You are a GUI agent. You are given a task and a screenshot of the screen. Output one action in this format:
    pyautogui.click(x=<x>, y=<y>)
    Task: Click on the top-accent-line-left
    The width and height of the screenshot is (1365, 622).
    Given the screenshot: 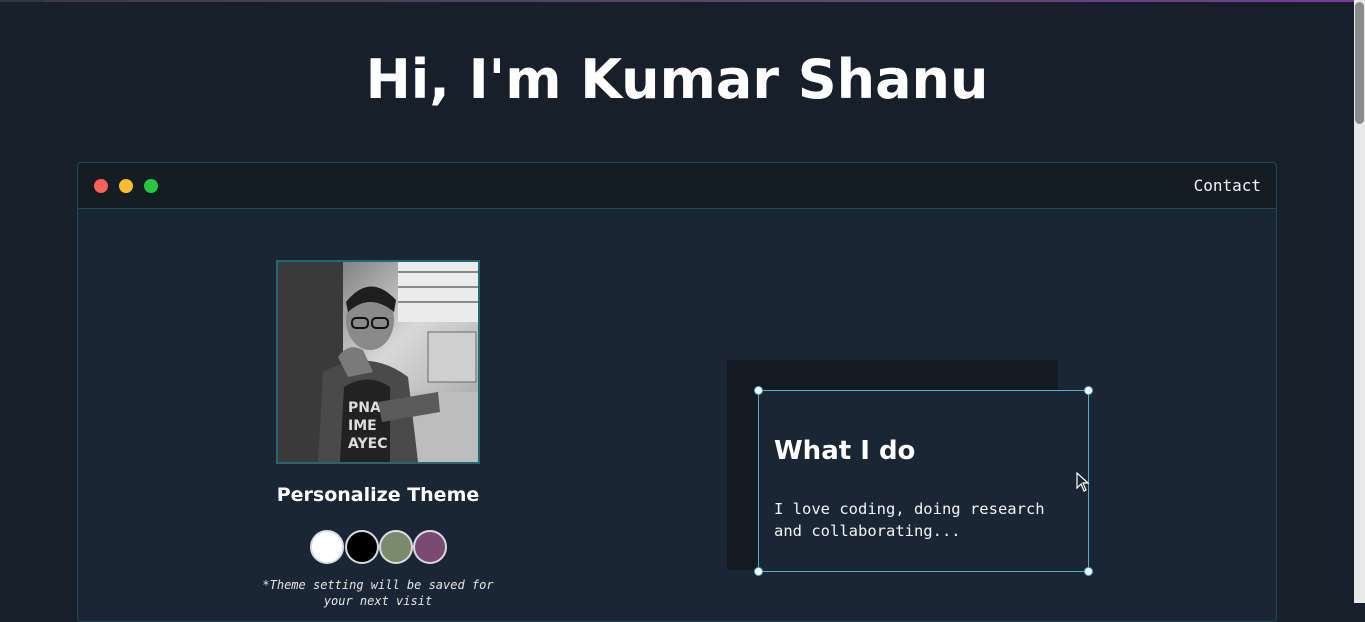 What is the action you would take?
    pyautogui.click(x=22, y=1)
    